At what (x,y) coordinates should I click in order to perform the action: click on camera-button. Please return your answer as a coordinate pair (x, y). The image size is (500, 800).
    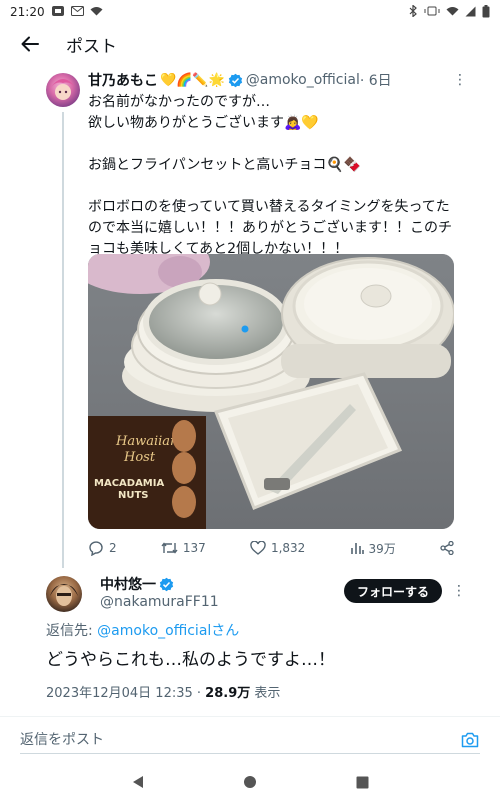
    Looking at the image, I should click on (470, 740).